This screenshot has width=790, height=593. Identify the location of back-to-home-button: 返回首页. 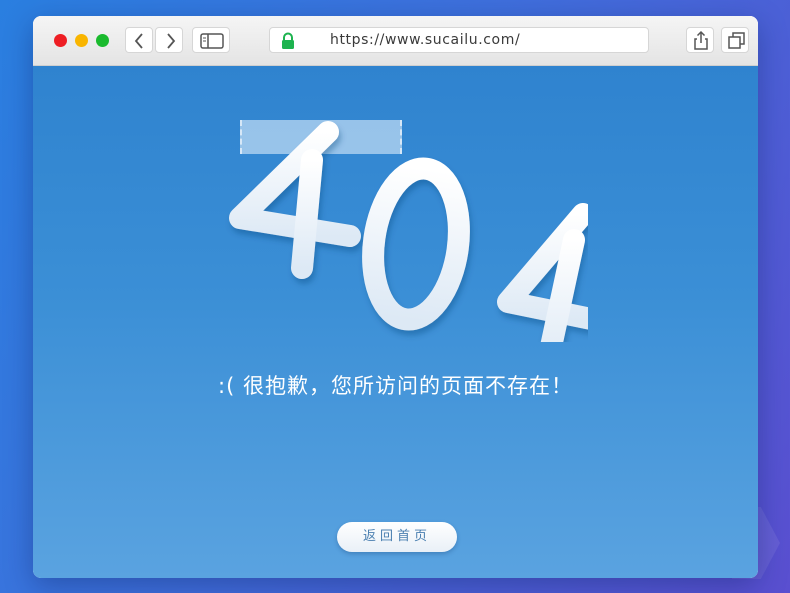
(397, 537).